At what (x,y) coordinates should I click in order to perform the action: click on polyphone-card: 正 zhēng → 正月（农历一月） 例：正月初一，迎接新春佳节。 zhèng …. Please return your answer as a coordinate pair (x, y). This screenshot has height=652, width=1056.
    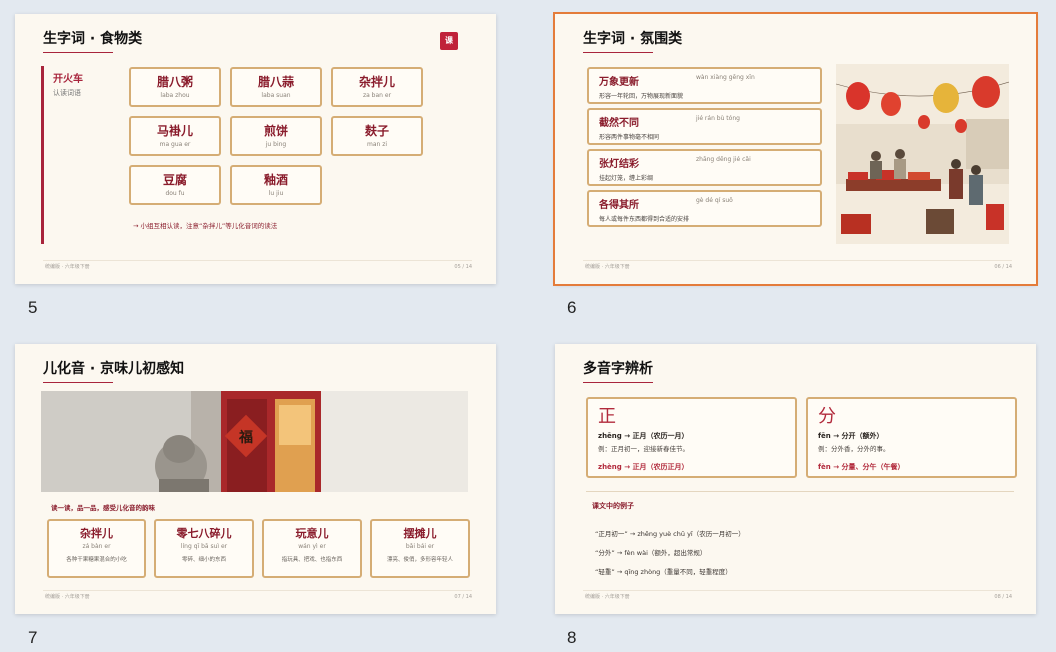
    Looking at the image, I should click on (691, 437).